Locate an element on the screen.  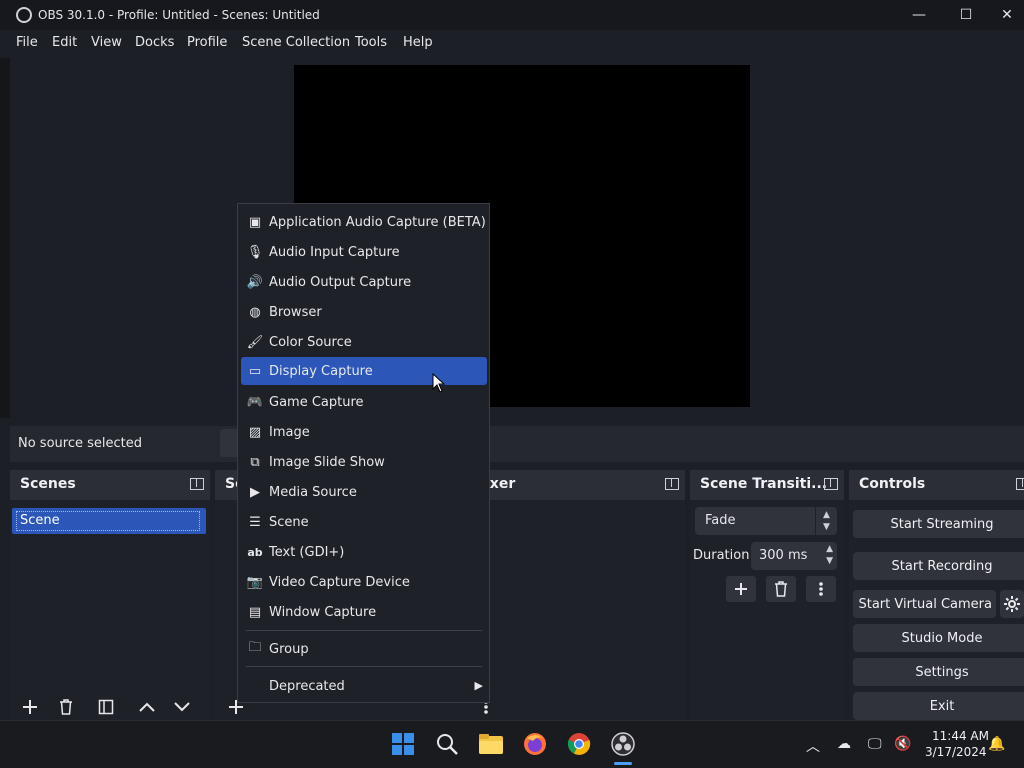
menu-item-text-gdi: ab Text (GDI+) is located at coordinates (364, 552).